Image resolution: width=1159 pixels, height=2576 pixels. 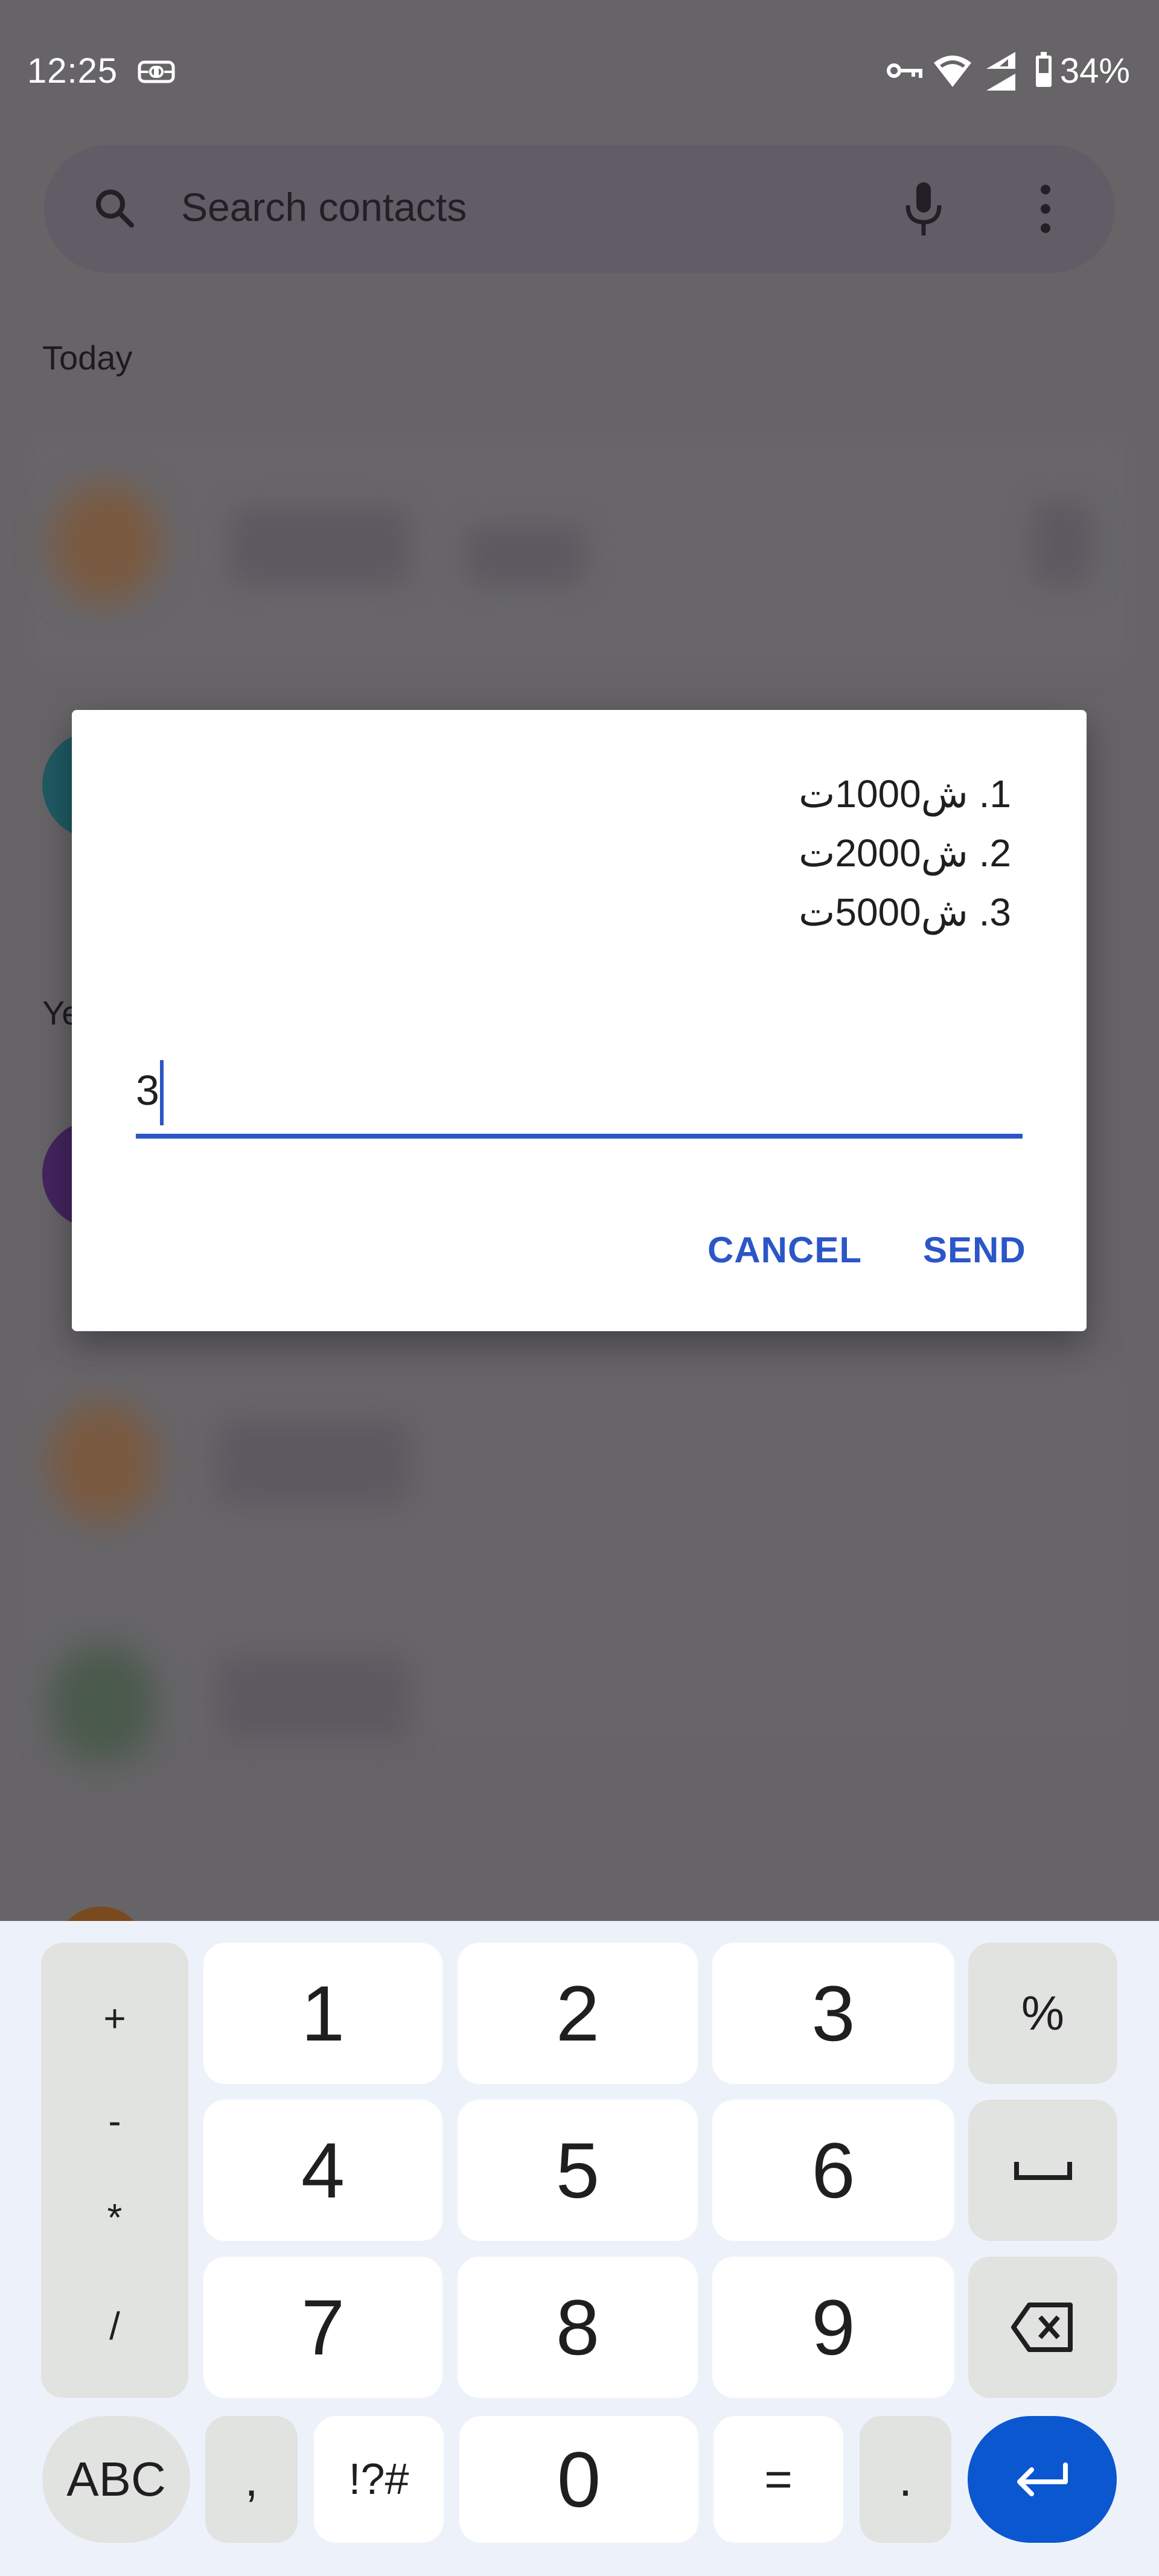 I want to click on key-6: 6, so click(x=833, y=2170).